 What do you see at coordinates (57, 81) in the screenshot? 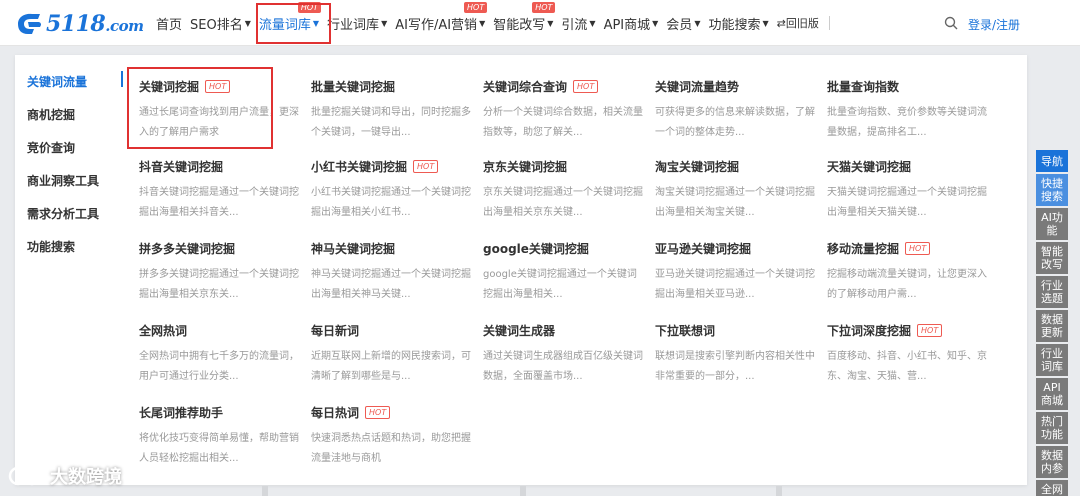
I see `sidebar-item: 关键词流量` at bounding box center [57, 81].